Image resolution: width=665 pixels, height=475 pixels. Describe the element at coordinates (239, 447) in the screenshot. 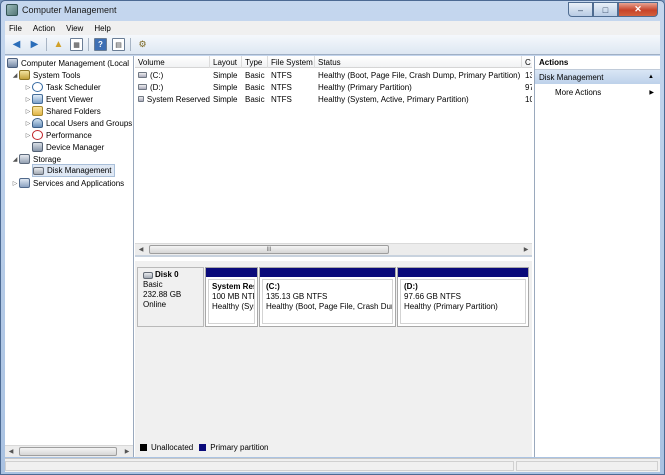

I see `legend-primary: Primary partition` at that location.